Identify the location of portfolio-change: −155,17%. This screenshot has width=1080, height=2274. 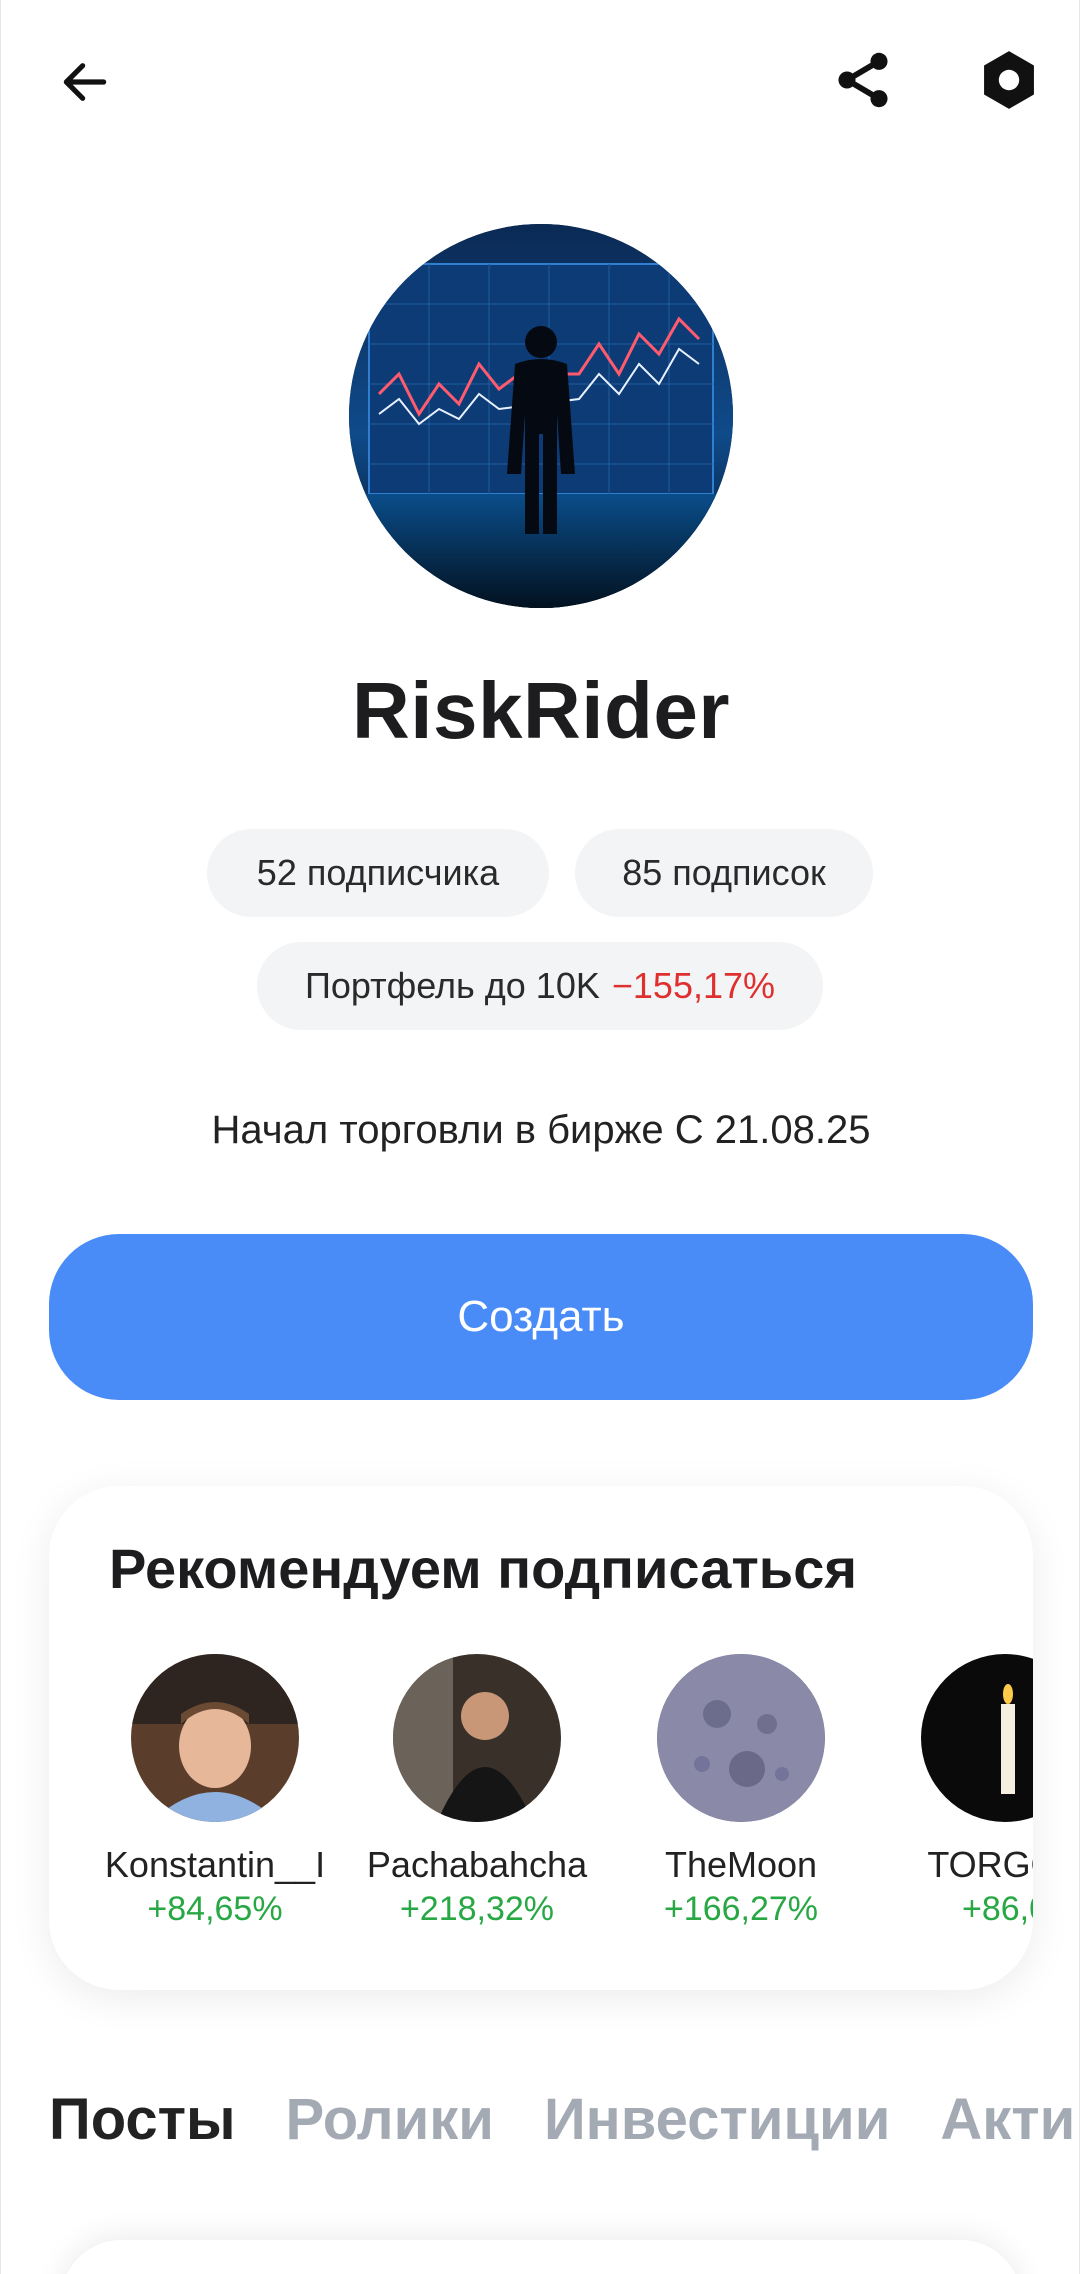
(693, 985).